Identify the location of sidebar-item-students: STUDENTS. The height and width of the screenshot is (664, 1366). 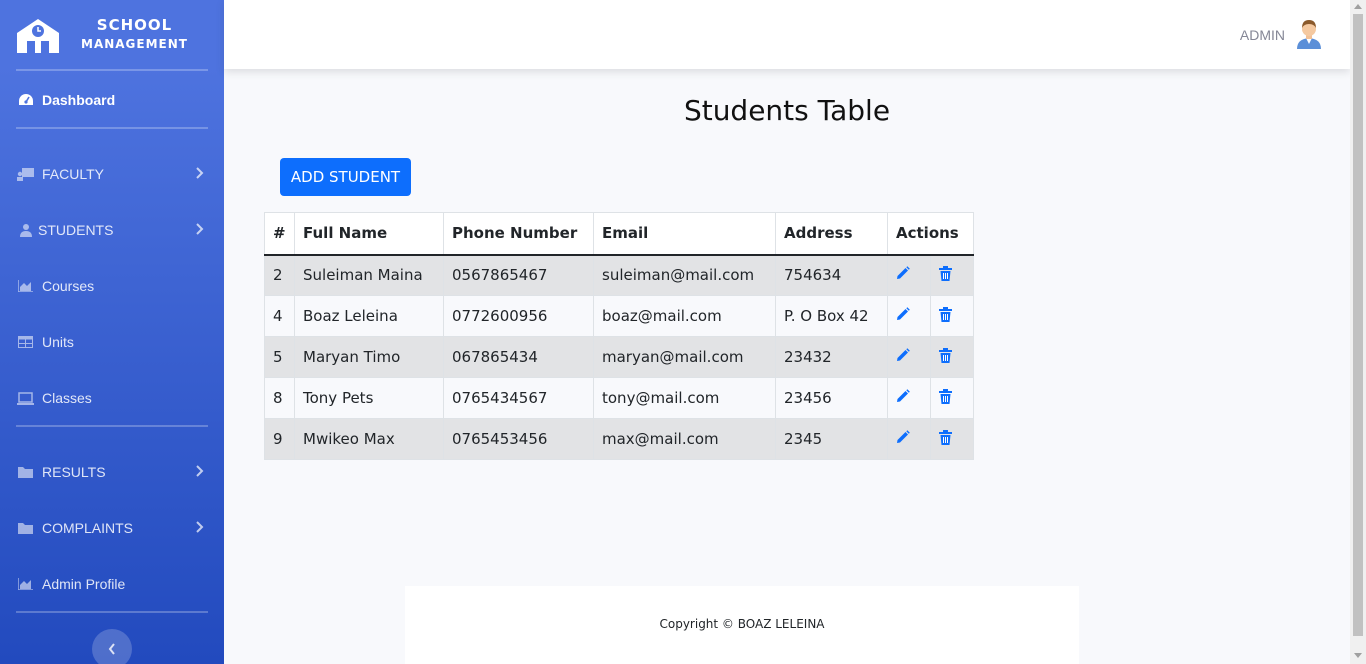
(112, 230).